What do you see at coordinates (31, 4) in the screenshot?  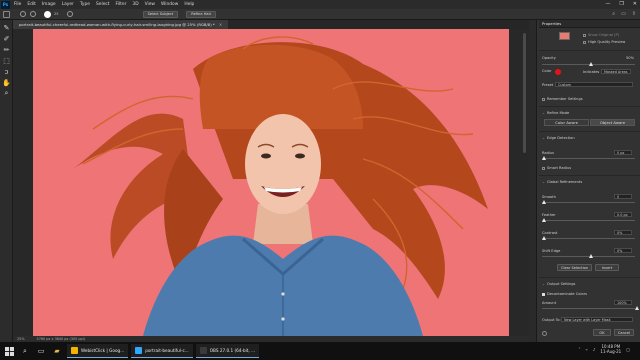 I see `menu-edit: Edit` at bounding box center [31, 4].